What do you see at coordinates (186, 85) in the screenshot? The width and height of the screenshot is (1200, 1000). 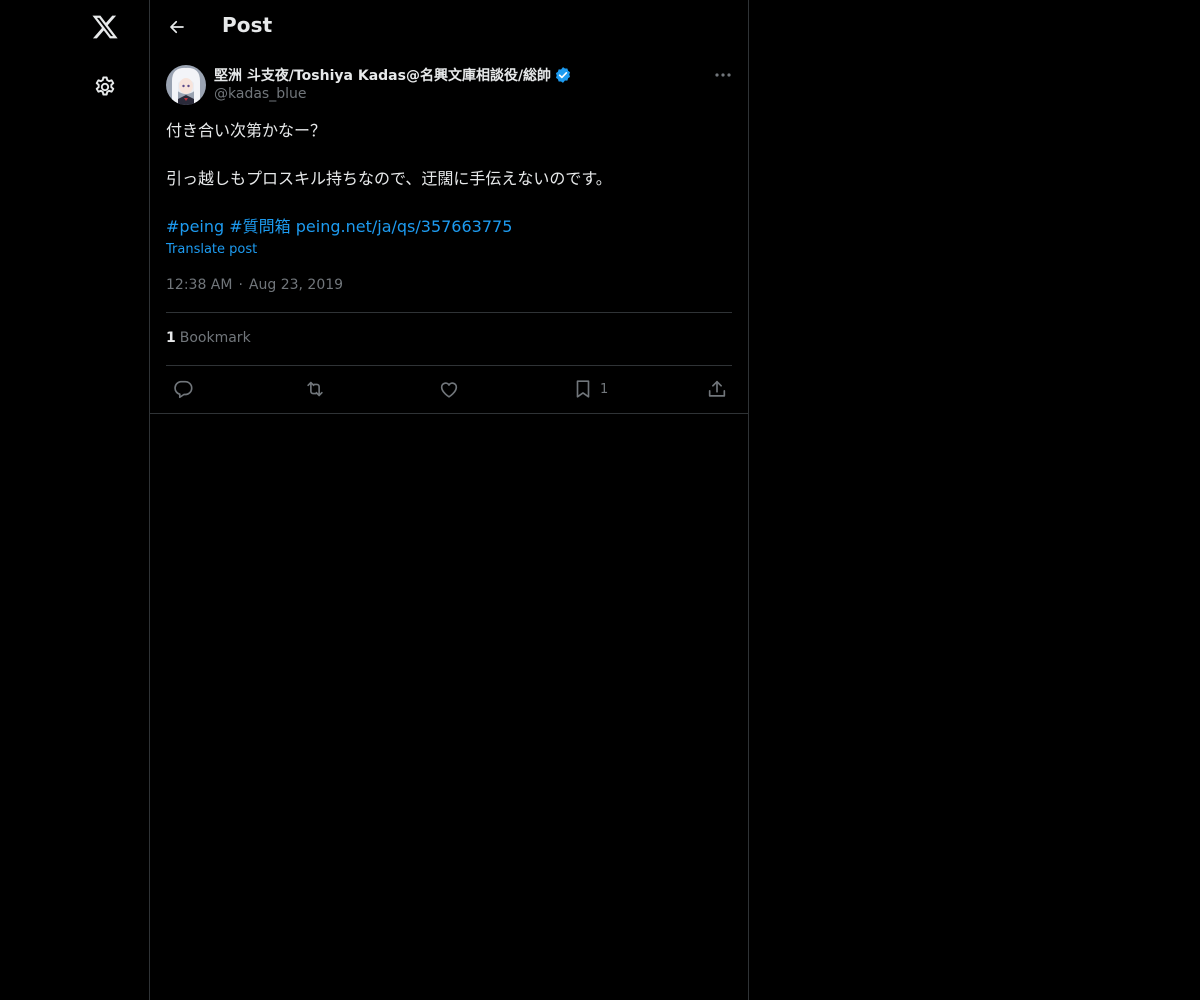 I see `avatar` at bounding box center [186, 85].